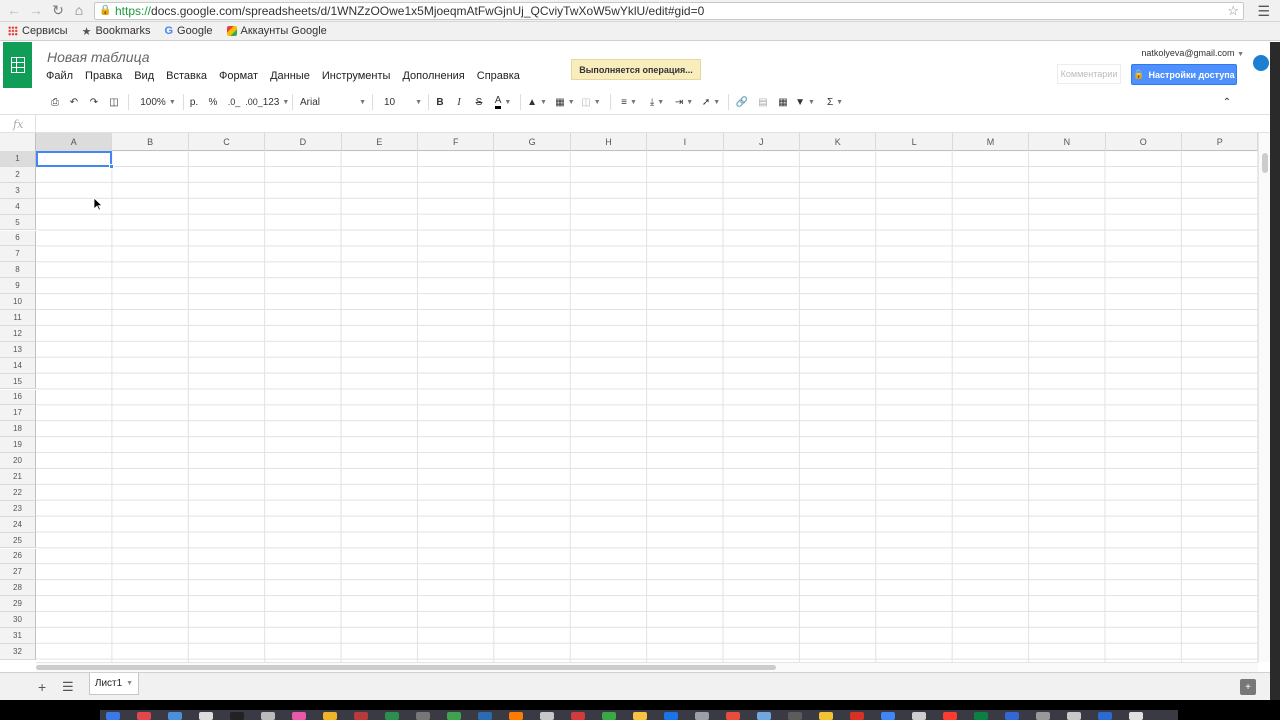  Describe the element at coordinates (18, 604) in the screenshot. I see `row-header-29: 29` at that location.